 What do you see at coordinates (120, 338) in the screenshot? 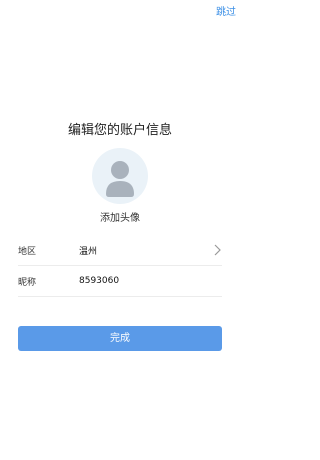
I see `done-button: 完成` at bounding box center [120, 338].